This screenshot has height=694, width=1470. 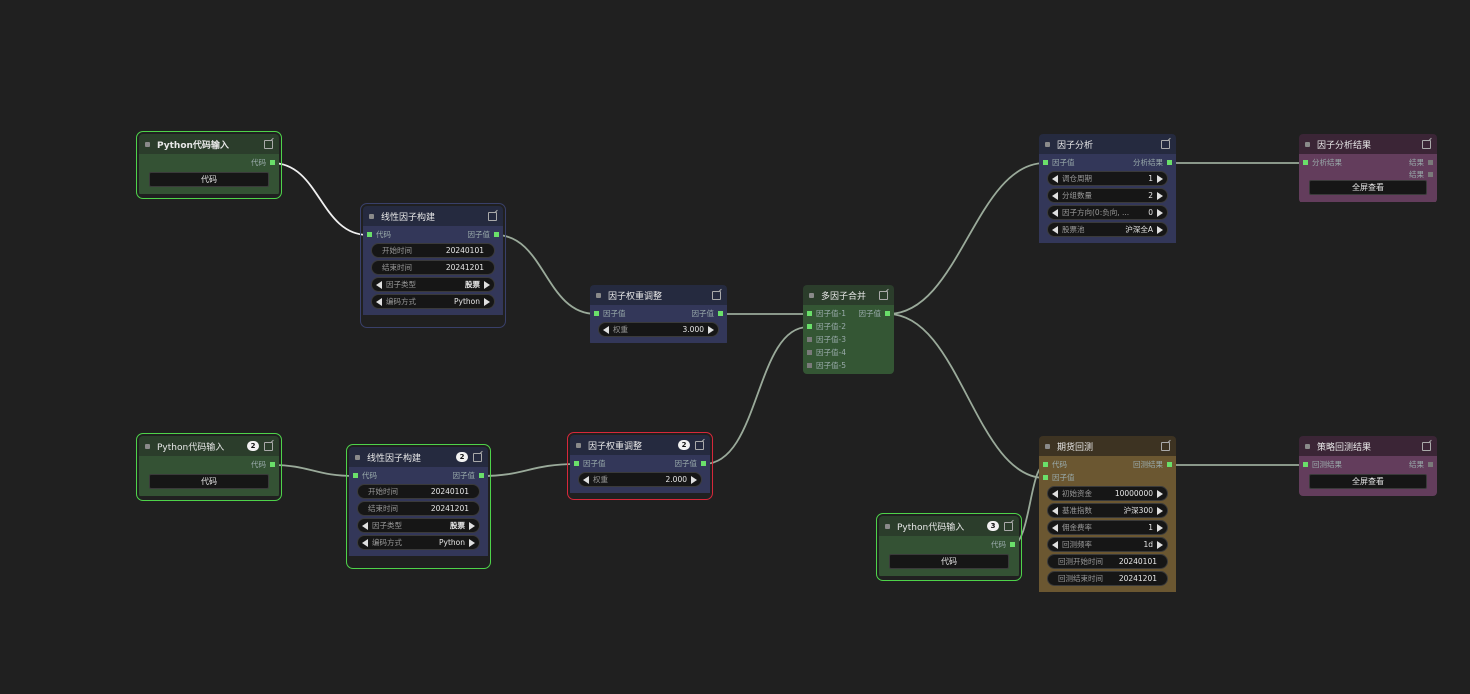 I want to click on benchmark-index-combo: 基准指数 沪深300, so click(x=1107, y=510).